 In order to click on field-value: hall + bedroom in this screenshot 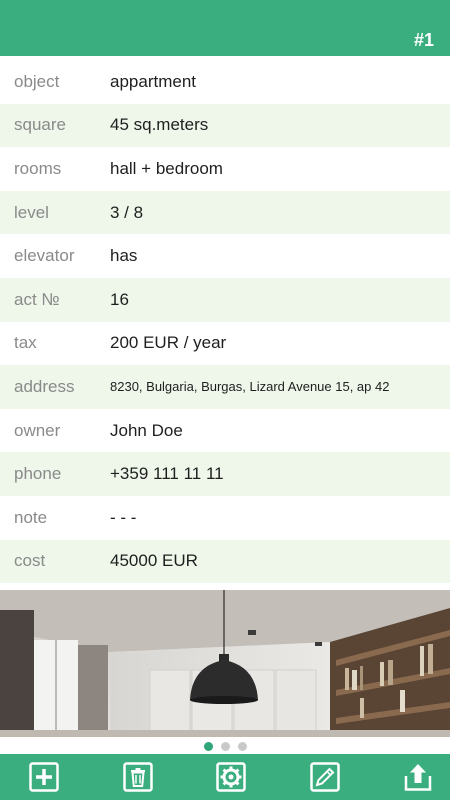, I will do `click(166, 168)`.